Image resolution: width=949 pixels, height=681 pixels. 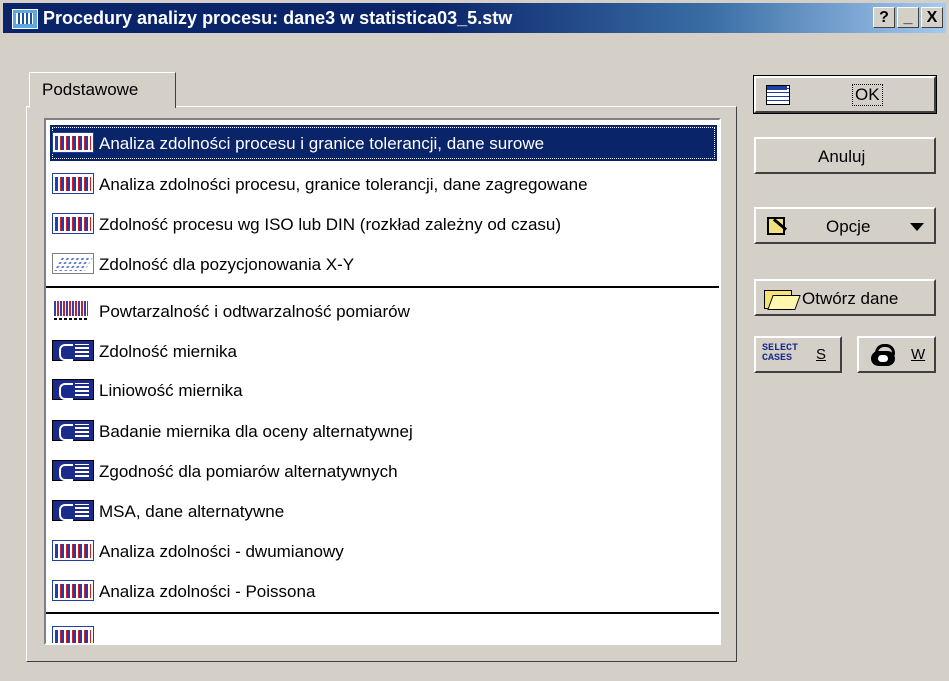 What do you see at coordinates (918, 354) in the screenshot?
I see `weights-key: W` at bounding box center [918, 354].